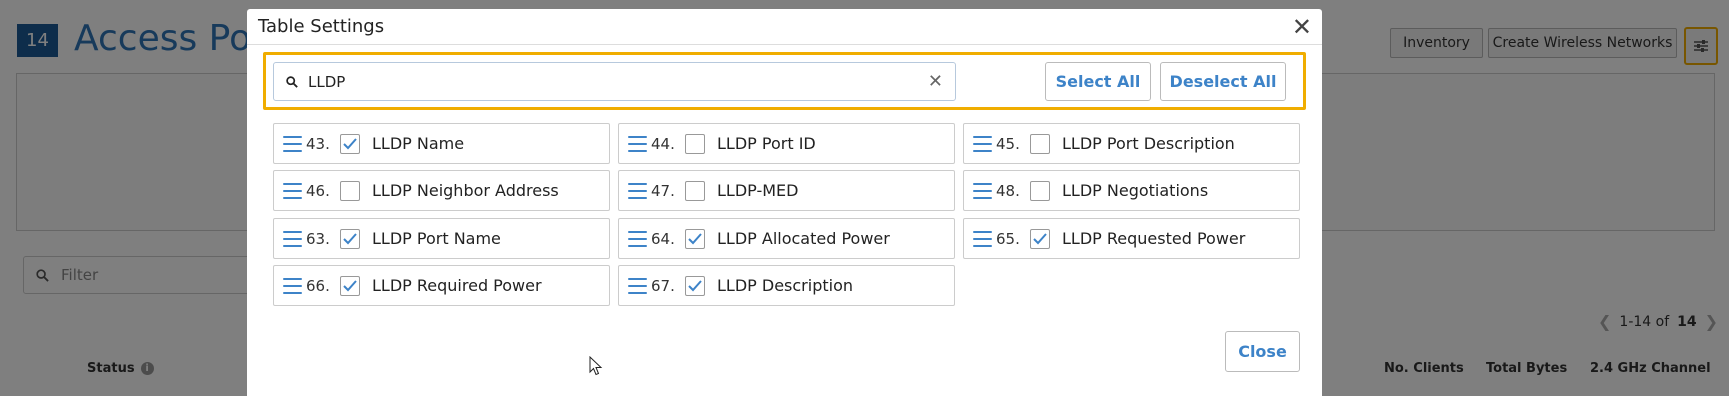 The width and height of the screenshot is (1729, 396). What do you see at coordinates (784, 27) in the screenshot?
I see `dialog-header: Table Settings ✕` at bounding box center [784, 27].